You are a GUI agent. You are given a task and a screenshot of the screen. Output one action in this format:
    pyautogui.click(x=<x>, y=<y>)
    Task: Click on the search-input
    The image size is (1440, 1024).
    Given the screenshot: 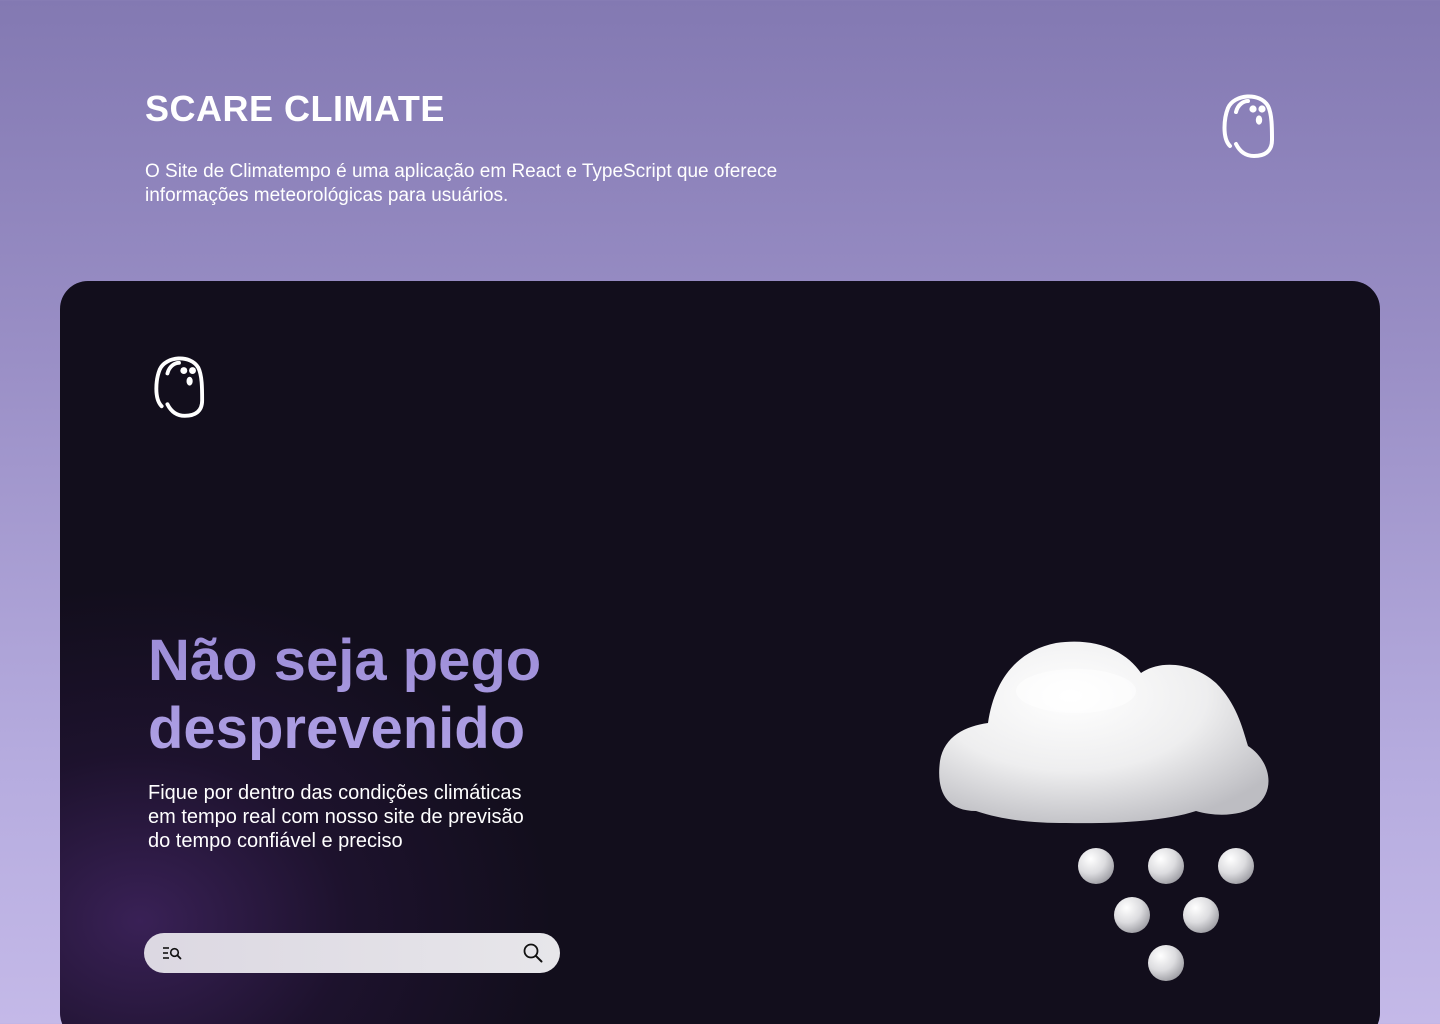 What is the action you would take?
    pyautogui.click(x=352, y=953)
    